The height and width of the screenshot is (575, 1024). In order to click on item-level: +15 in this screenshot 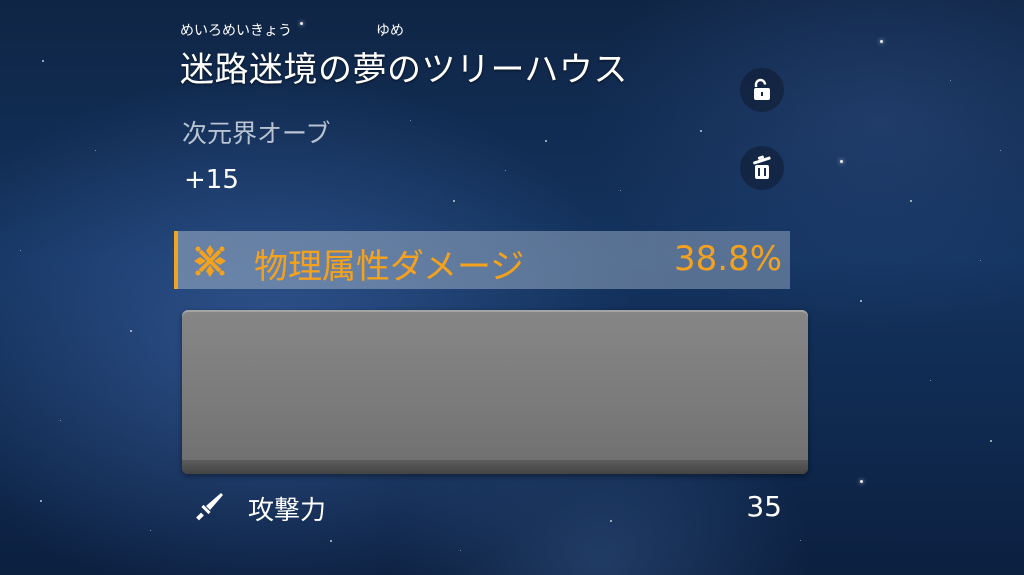, I will do `click(211, 180)`.